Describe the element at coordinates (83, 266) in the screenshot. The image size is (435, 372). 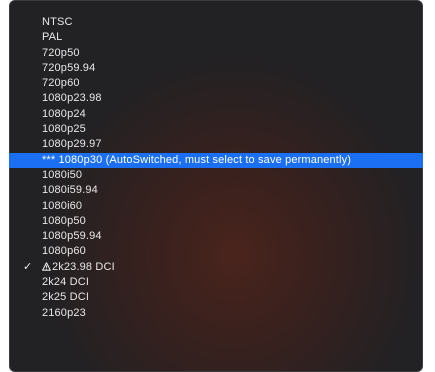
I see `menu-item-label: 2k23.98 DCI` at that location.